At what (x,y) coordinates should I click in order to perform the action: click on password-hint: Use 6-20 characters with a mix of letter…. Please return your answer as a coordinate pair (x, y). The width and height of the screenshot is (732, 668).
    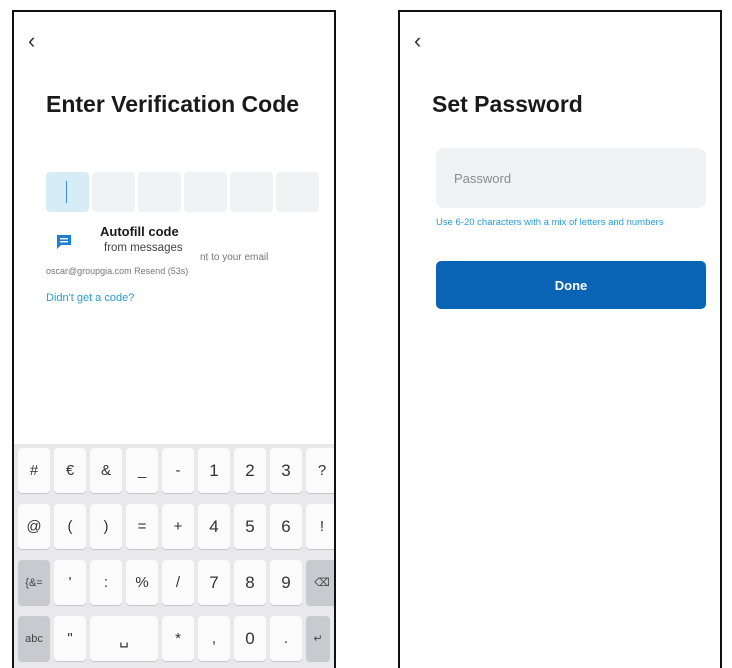
    Looking at the image, I should click on (550, 222).